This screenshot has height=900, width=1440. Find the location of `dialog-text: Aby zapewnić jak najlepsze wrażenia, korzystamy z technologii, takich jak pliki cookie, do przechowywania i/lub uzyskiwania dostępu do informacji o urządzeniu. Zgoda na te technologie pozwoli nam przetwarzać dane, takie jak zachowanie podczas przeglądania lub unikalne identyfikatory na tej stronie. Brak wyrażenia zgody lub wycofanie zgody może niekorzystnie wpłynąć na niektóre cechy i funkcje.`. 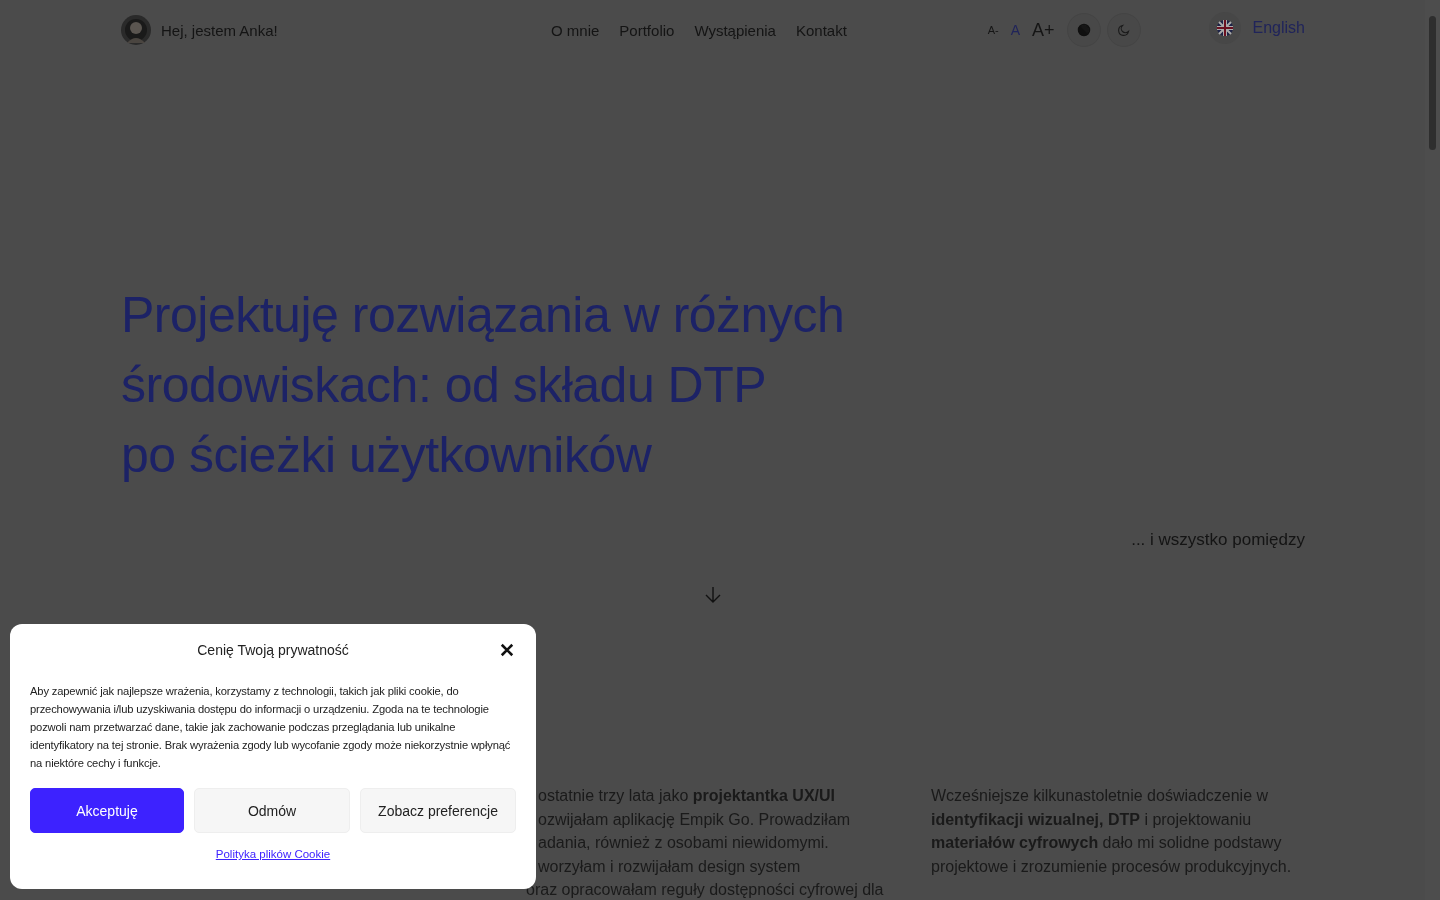

dialog-text: Aby zapewnić jak najlepsze wrażenia, korzystamy z technologii, takich jak pliki cookie, do przechowywania i/lub uzyskiwania dostępu do informacji o urządzeniu. Zgoda na te technologie pozwoli nam przetwarzać dane, takie jak zachowanie podczas przeglądania lub unikalne identyfikatory na tej stronie. Brak wyrażenia zgody lub wycofanie zgody może niekorzystnie wpłynąć na niektóre cechy i funkcje. is located at coordinates (271, 727).